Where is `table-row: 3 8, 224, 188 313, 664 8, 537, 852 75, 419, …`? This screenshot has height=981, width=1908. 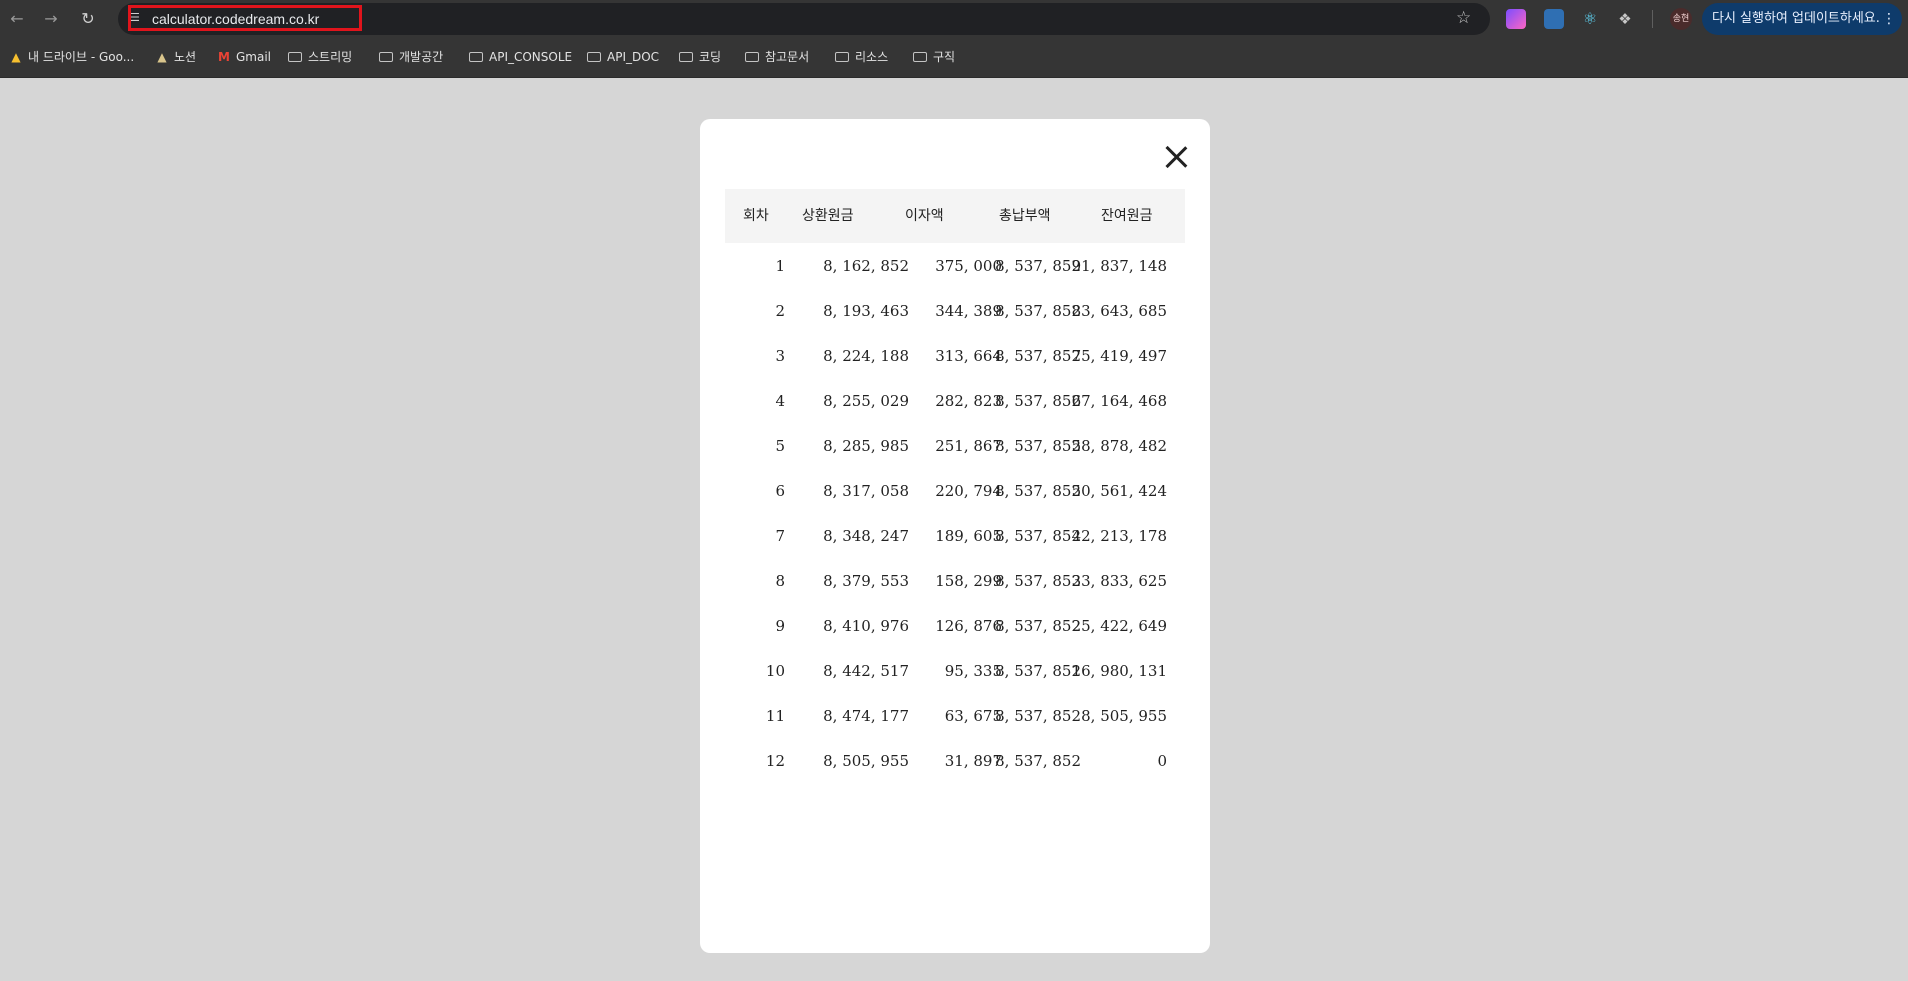 table-row: 3 8, 224, 188 313, 664 8, 537, 852 75, 419, … is located at coordinates (955, 356).